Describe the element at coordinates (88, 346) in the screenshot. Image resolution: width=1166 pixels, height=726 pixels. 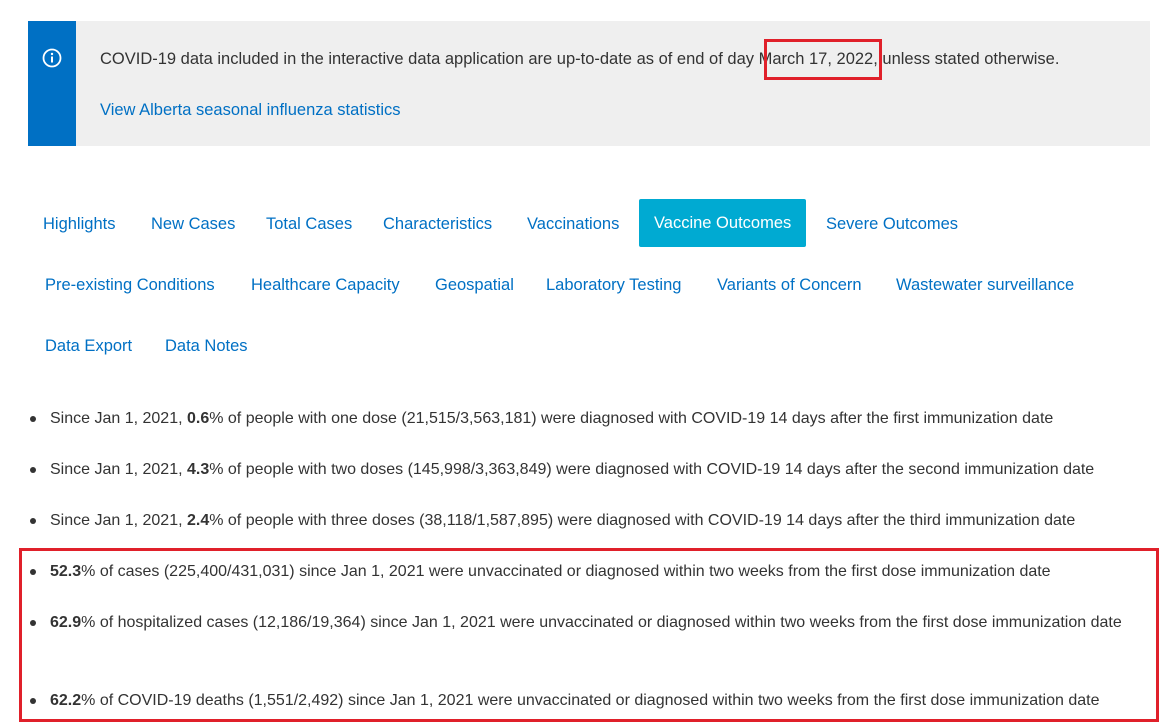
I see `tab-data-export: Data Export` at that location.